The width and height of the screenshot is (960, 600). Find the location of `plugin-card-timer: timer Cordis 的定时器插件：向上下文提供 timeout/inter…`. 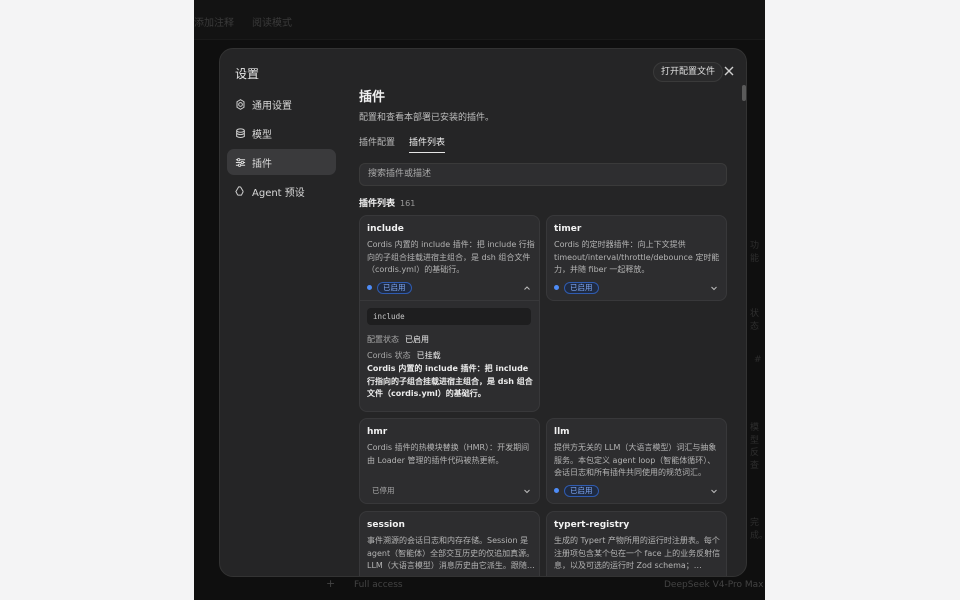

plugin-card-timer: timer Cordis 的定时器插件：向上下文提供 timeout/inter… is located at coordinates (636, 258).